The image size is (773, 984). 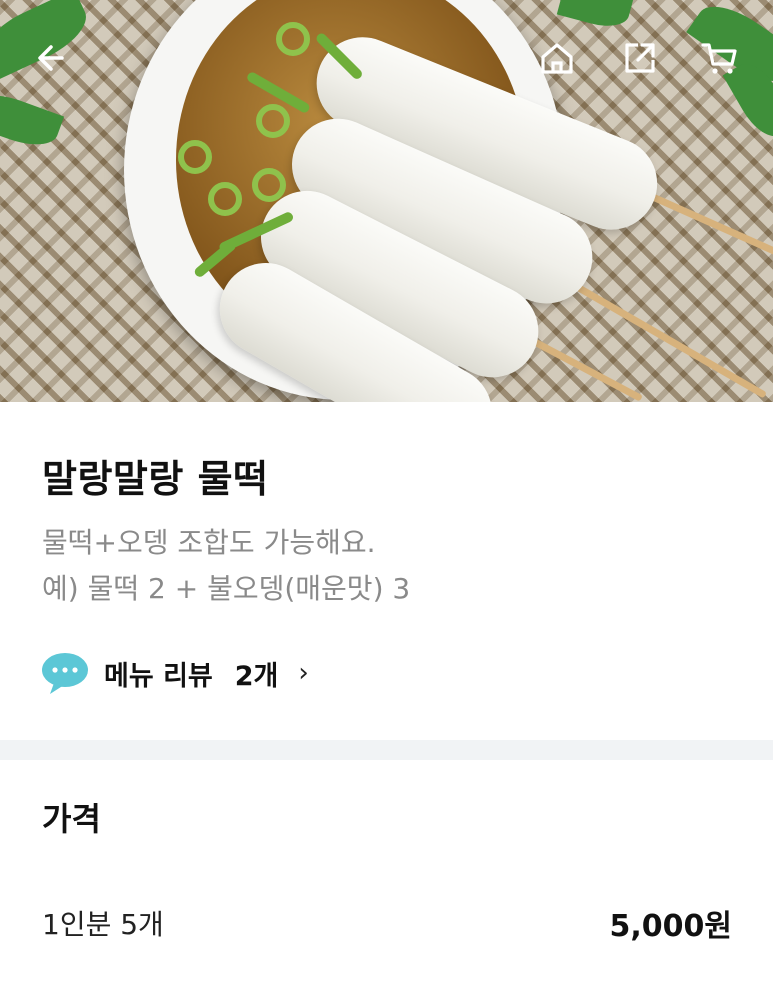 What do you see at coordinates (155, 479) in the screenshot?
I see `product-title: 말랑말랑 물떡` at bounding box center [155, 479].